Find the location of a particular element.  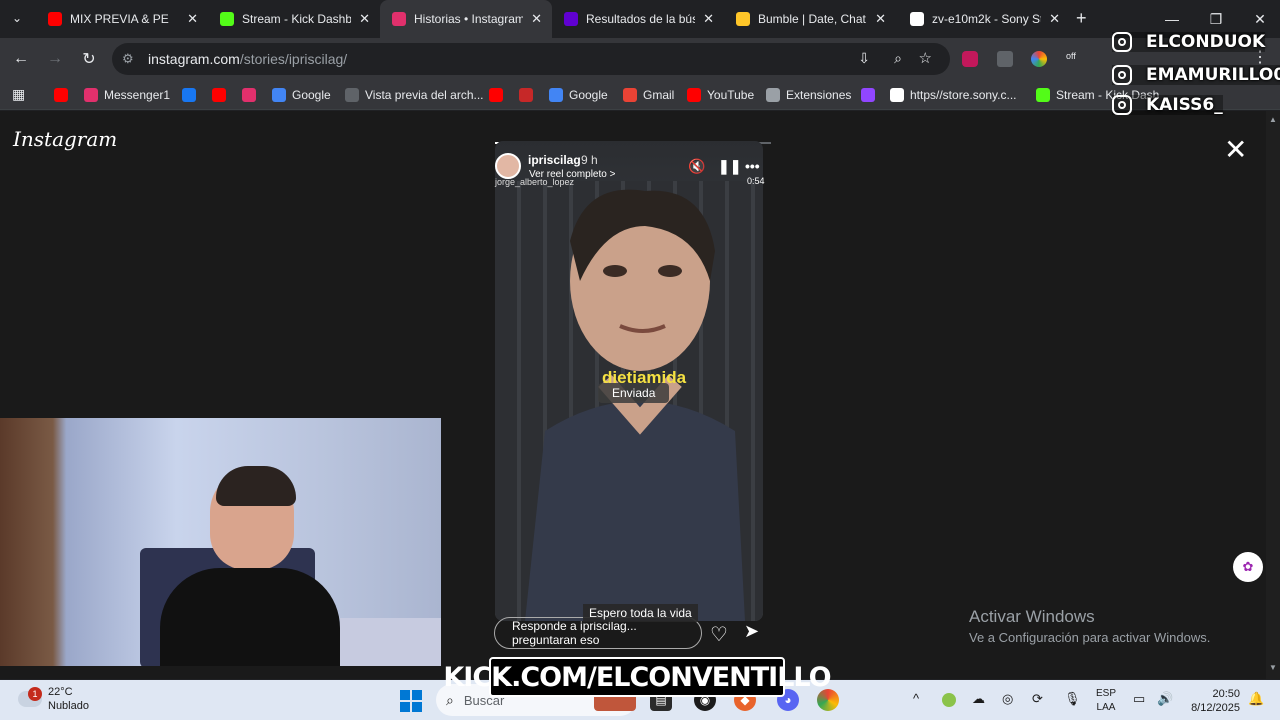

sent-toast: Enviada is located at coordinates (634, 393).